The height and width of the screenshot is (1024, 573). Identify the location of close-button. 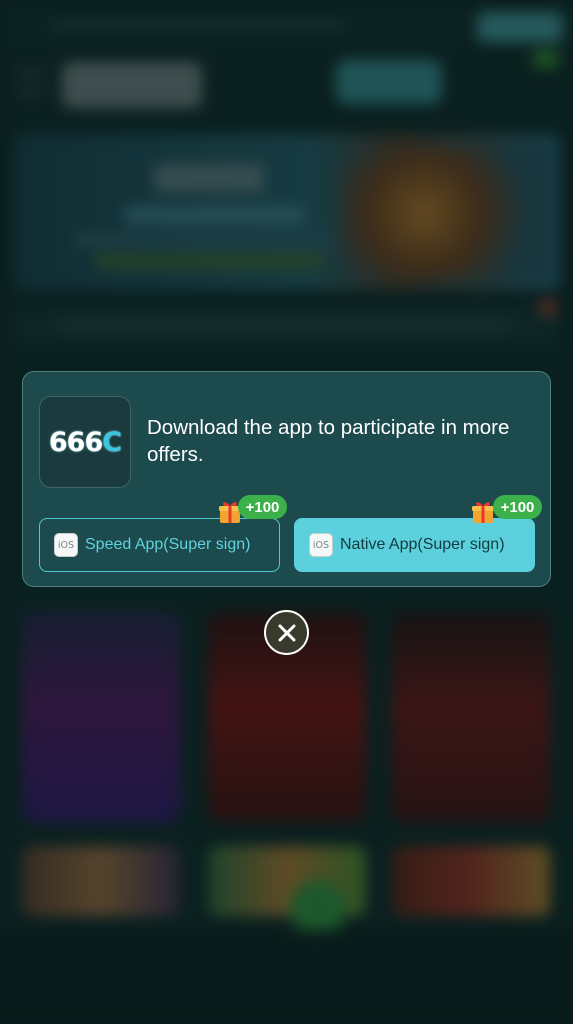
(286, 632).